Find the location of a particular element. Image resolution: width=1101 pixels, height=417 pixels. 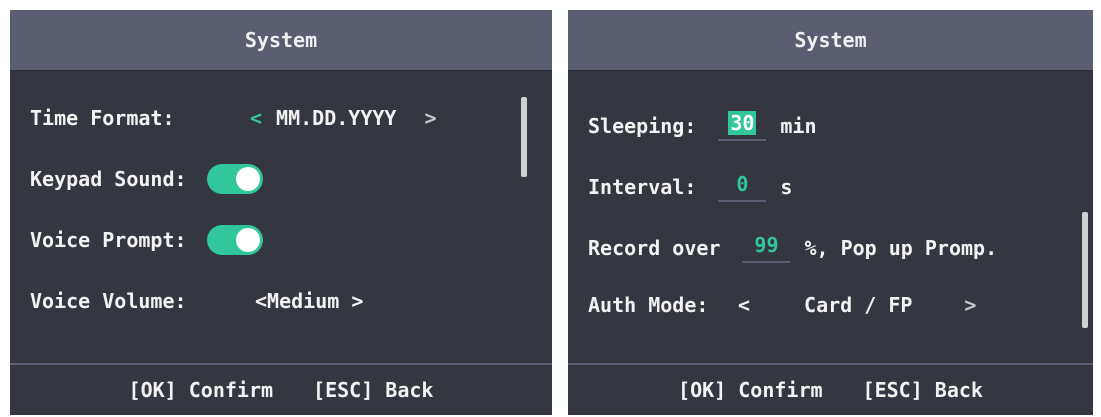

record-over-row: Record over 99 %, Pop up Promp. is located at coordinates (831, 248).